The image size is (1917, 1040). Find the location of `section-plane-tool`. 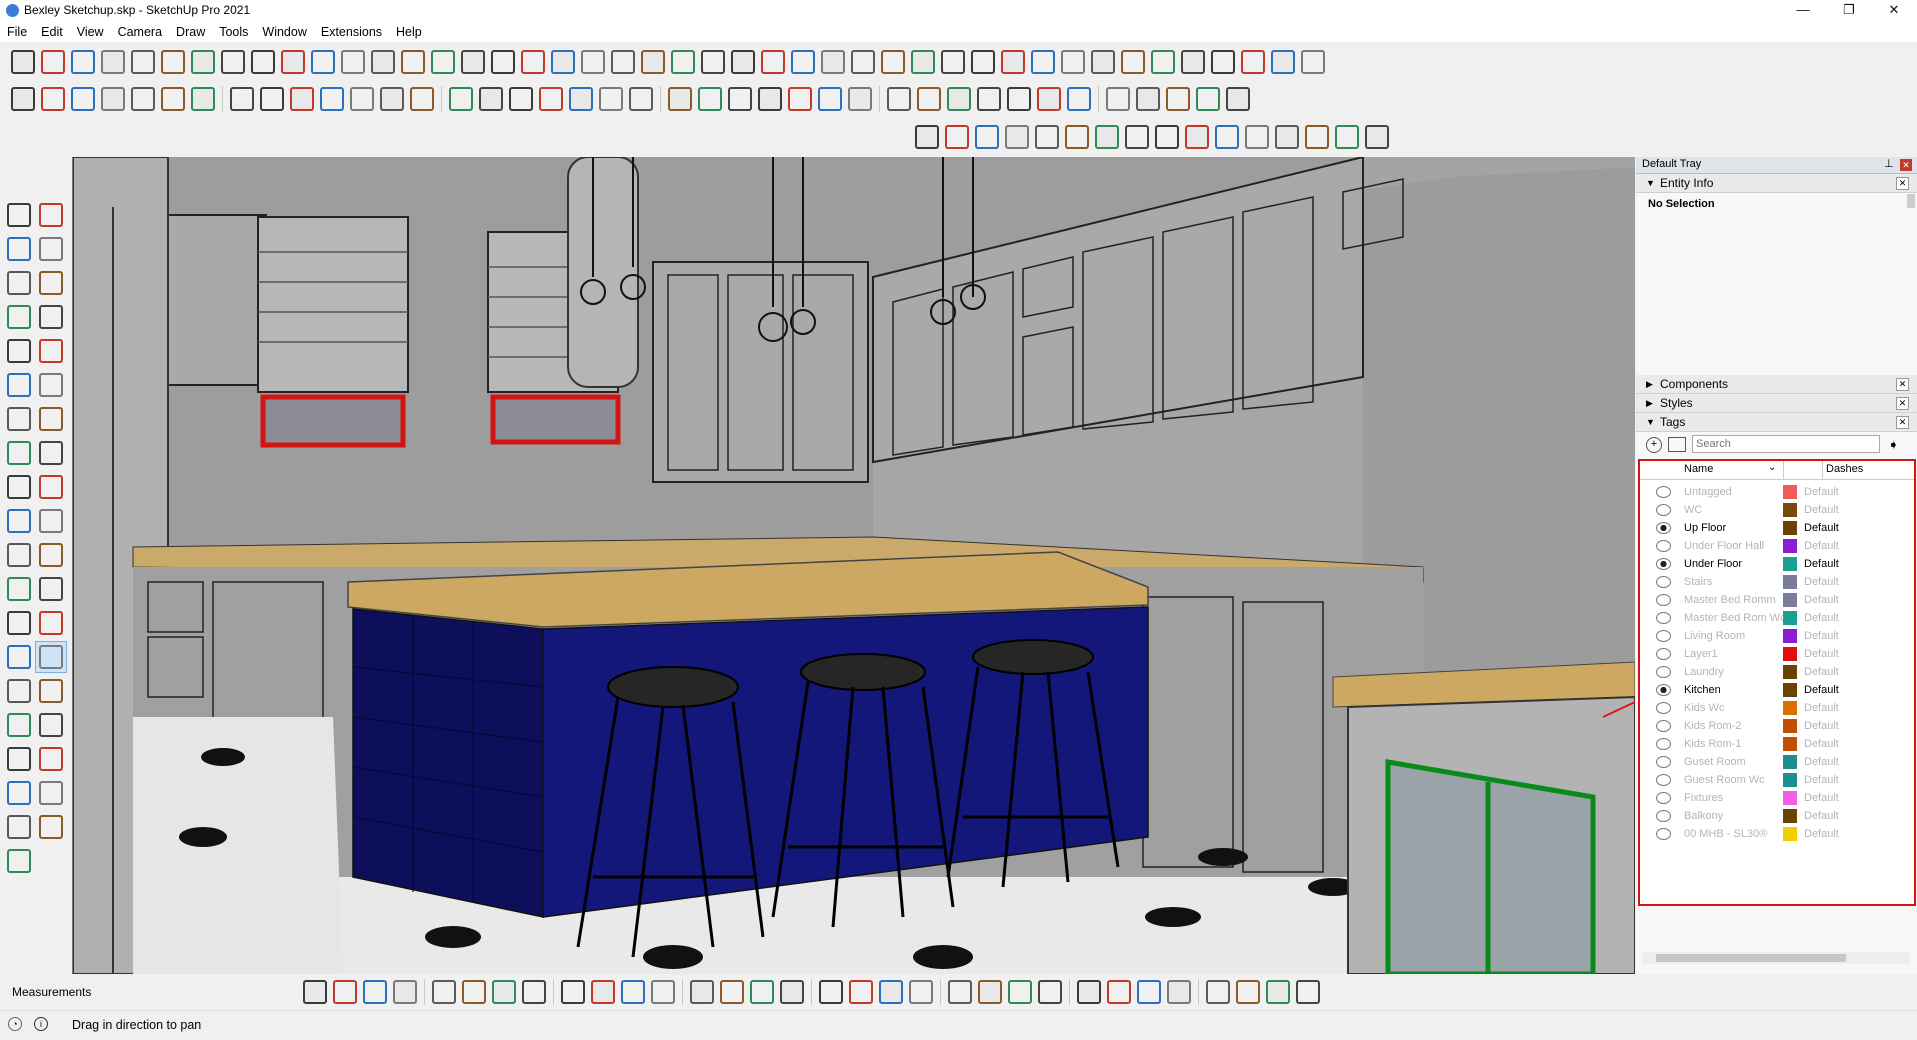

section-plane-tool is located at coordinates (51, 793).